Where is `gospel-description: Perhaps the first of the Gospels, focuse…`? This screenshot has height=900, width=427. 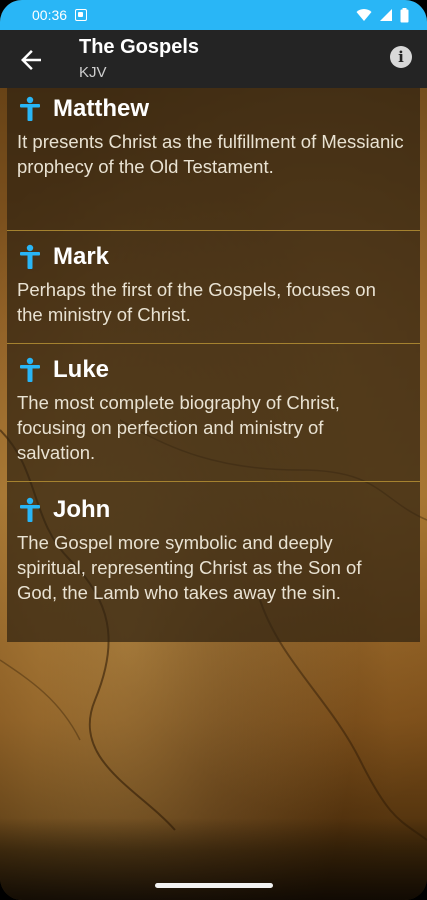
gospel-description: Perhaps the first of the Gospels, focuse… is located at coordinates (196, 302).